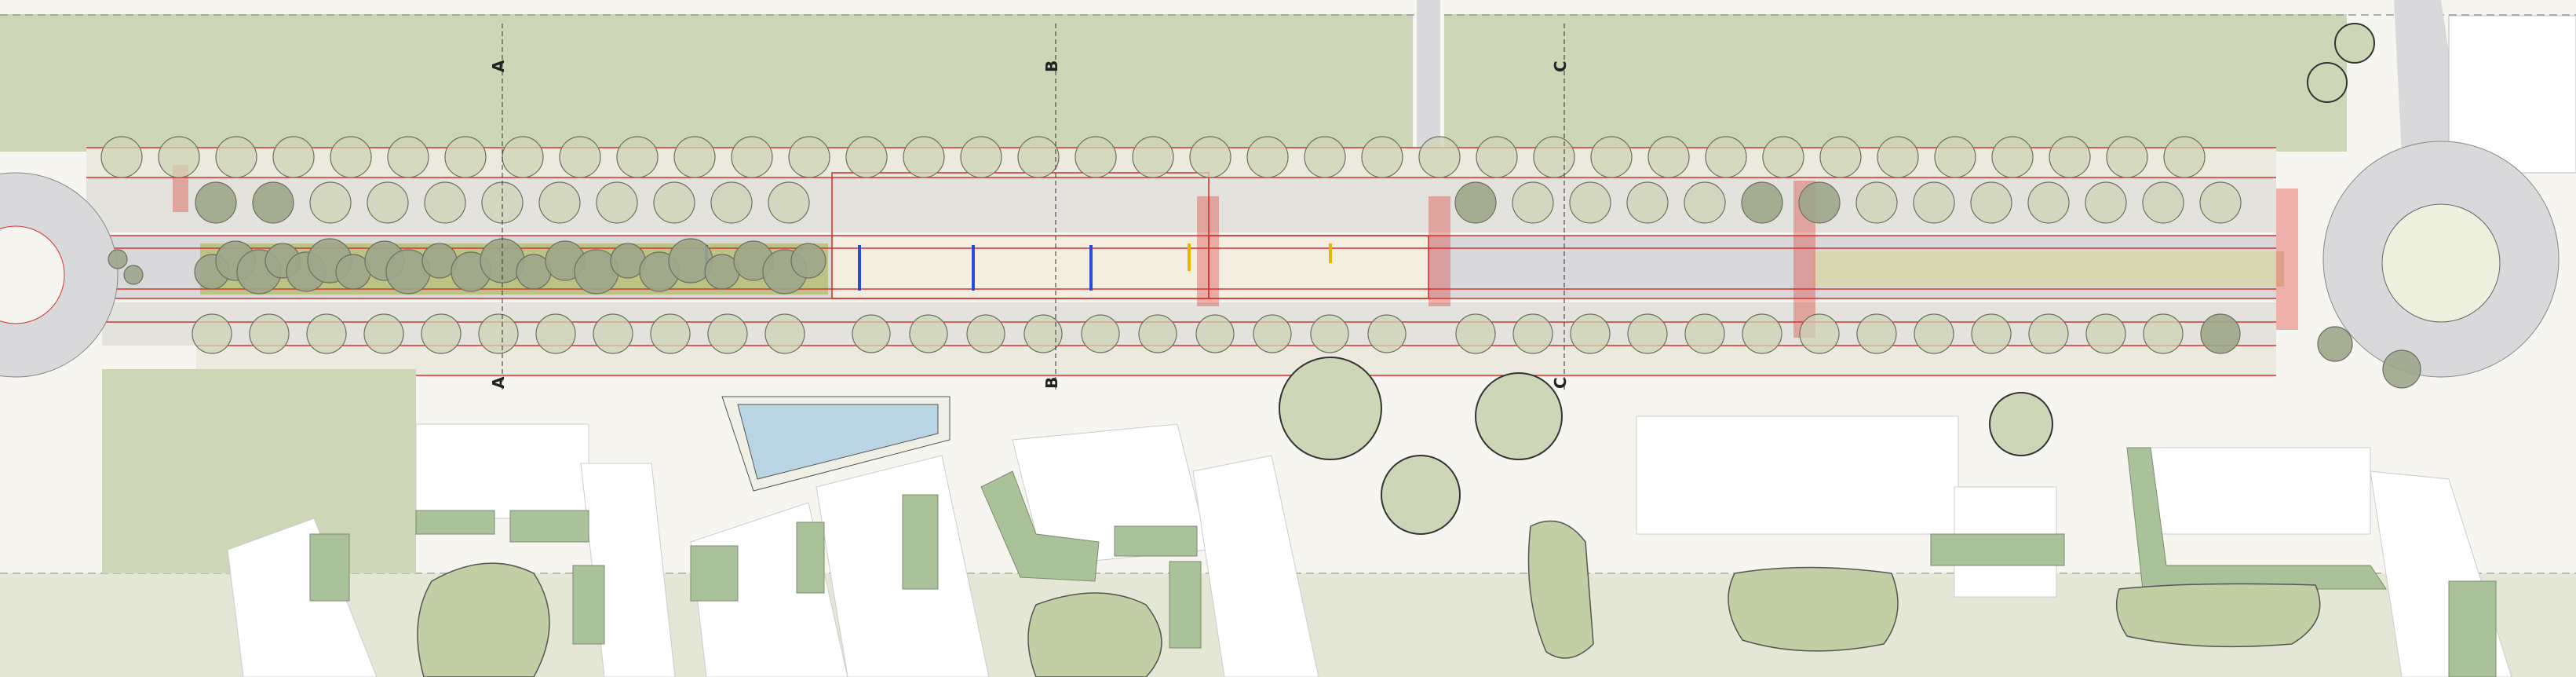 Image resolution: width=2576 pixels, height=677 pixels. What do you see at coordinates (498, 382) in the screenshot?
I see `section-label-A-bottom: A` at bounding box center [498, 382].